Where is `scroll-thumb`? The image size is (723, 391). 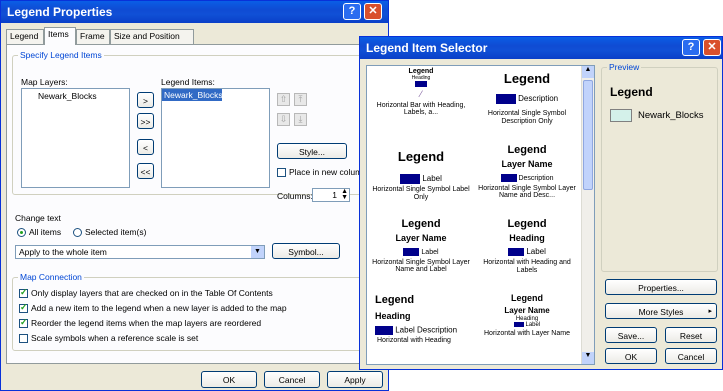 scroll-thumb is located at coordinates (588, 135).